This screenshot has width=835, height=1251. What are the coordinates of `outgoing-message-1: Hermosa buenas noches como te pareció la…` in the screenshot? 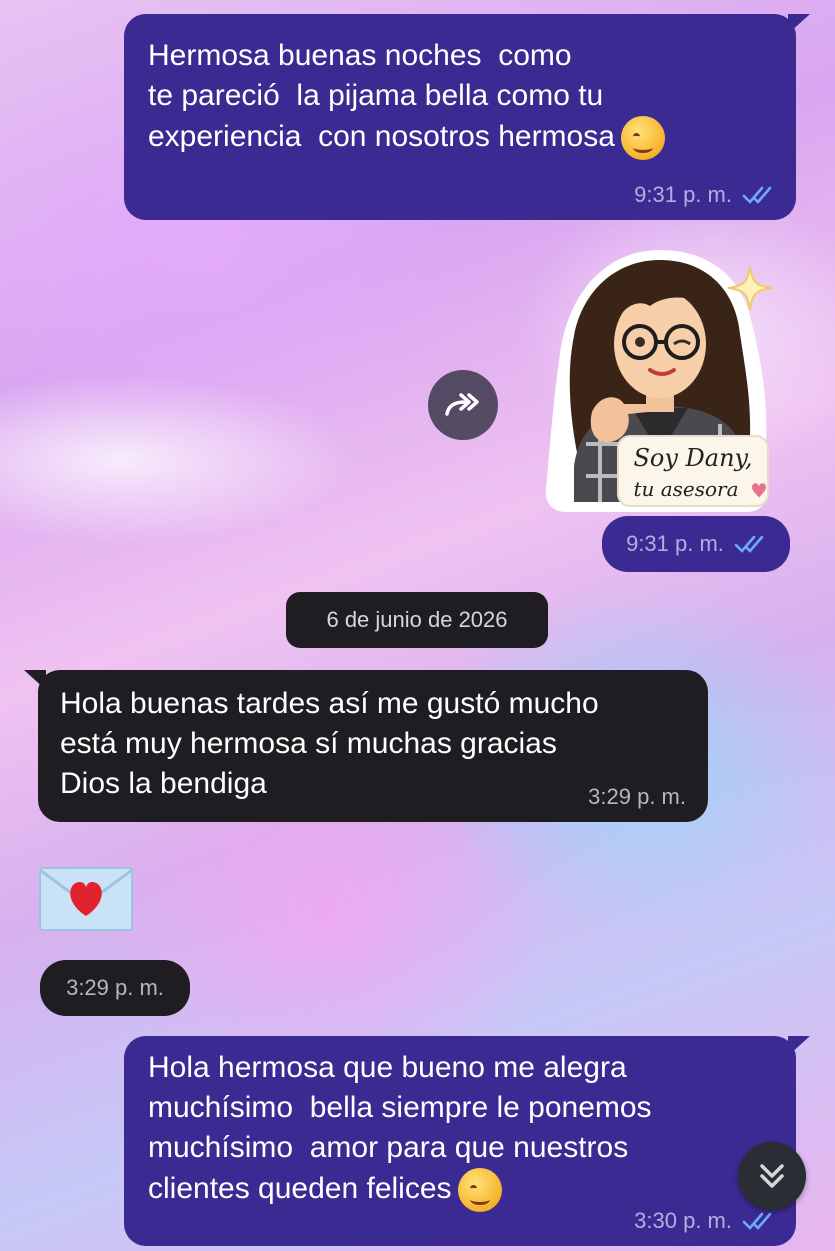 It's located at (467, 117).